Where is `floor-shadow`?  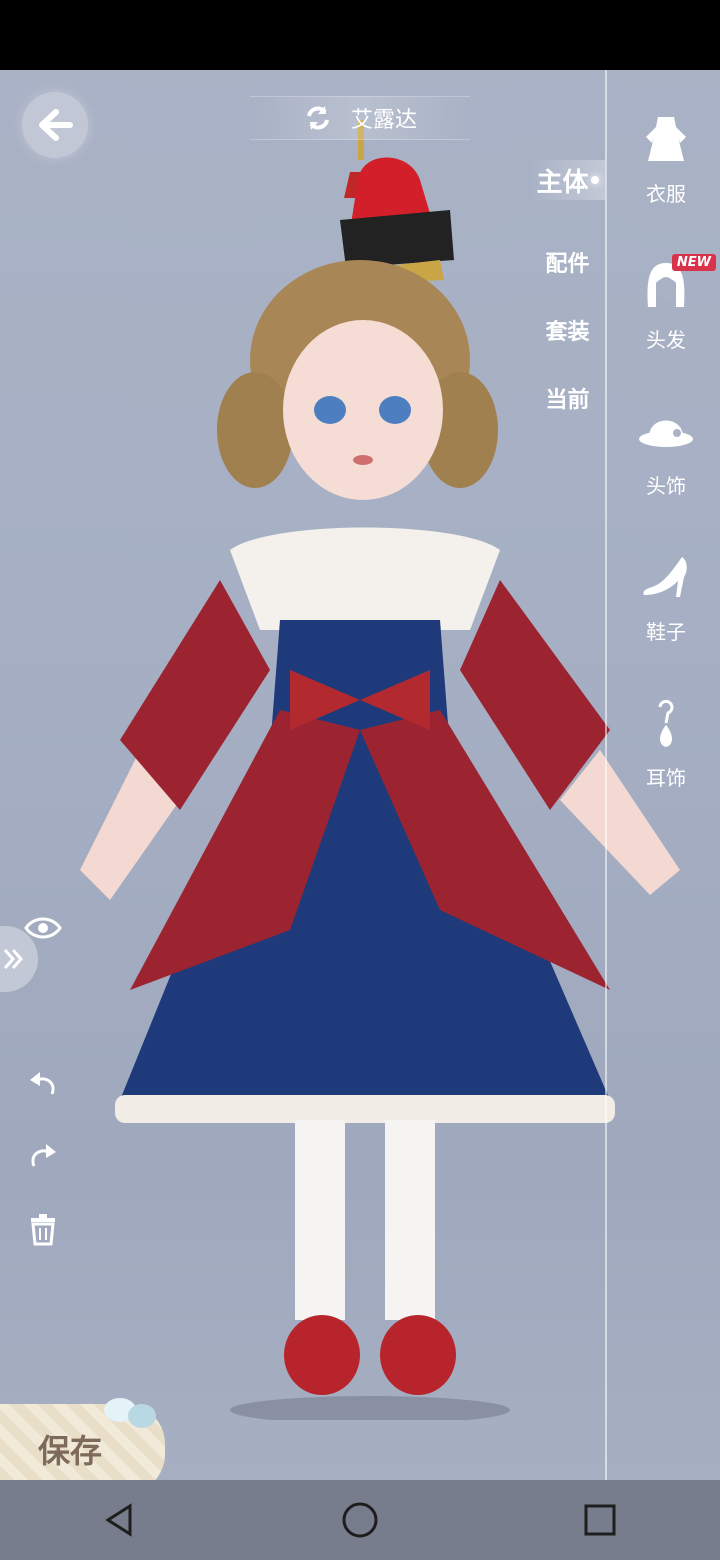
floor-shadow is located at coordinates (370, 1408).